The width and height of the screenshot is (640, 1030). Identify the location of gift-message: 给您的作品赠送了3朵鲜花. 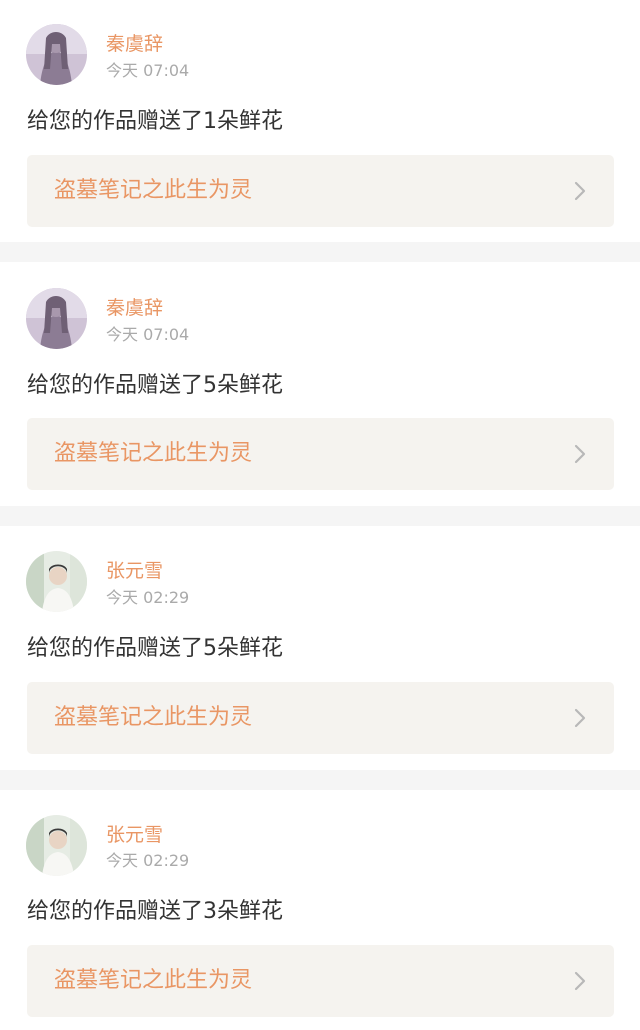
(155, 911).